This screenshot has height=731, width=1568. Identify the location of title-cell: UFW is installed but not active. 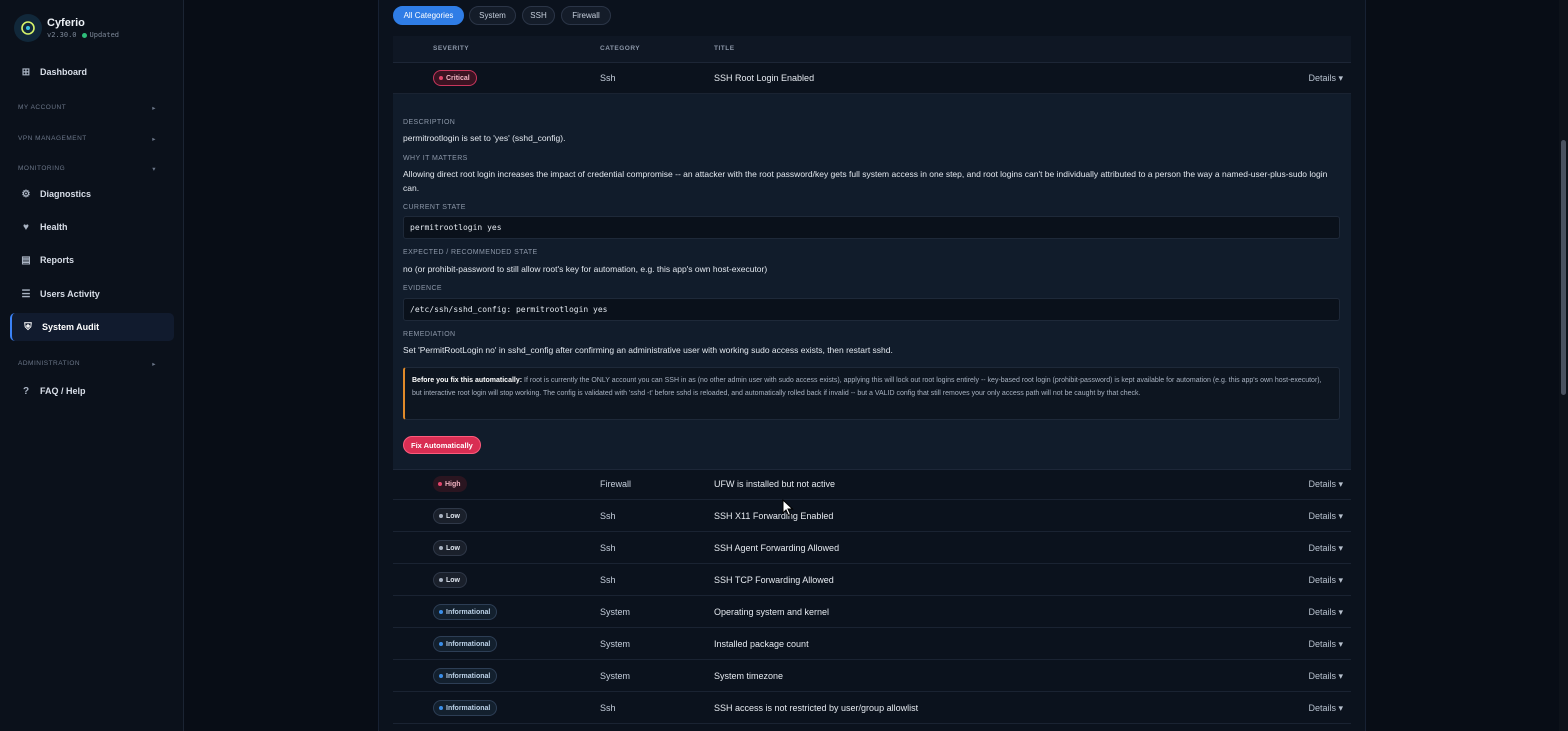
(775, 484).